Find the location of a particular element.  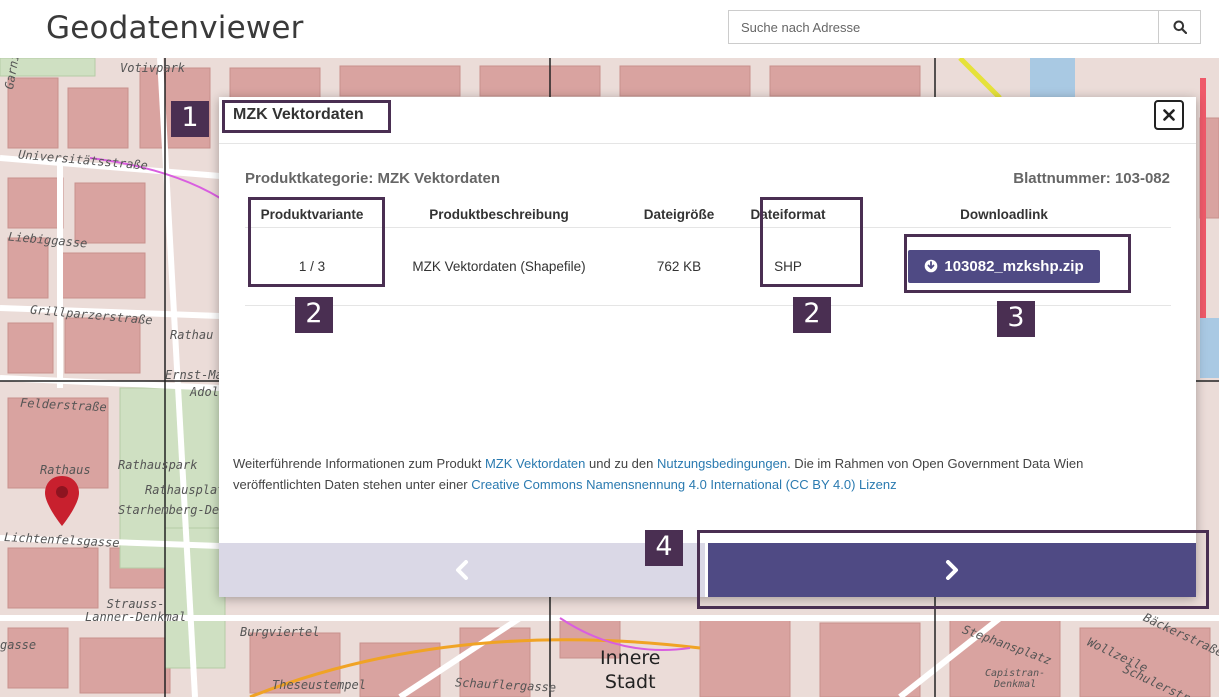

map-label: Starhemberg-De is located at coordinates (169, 510).